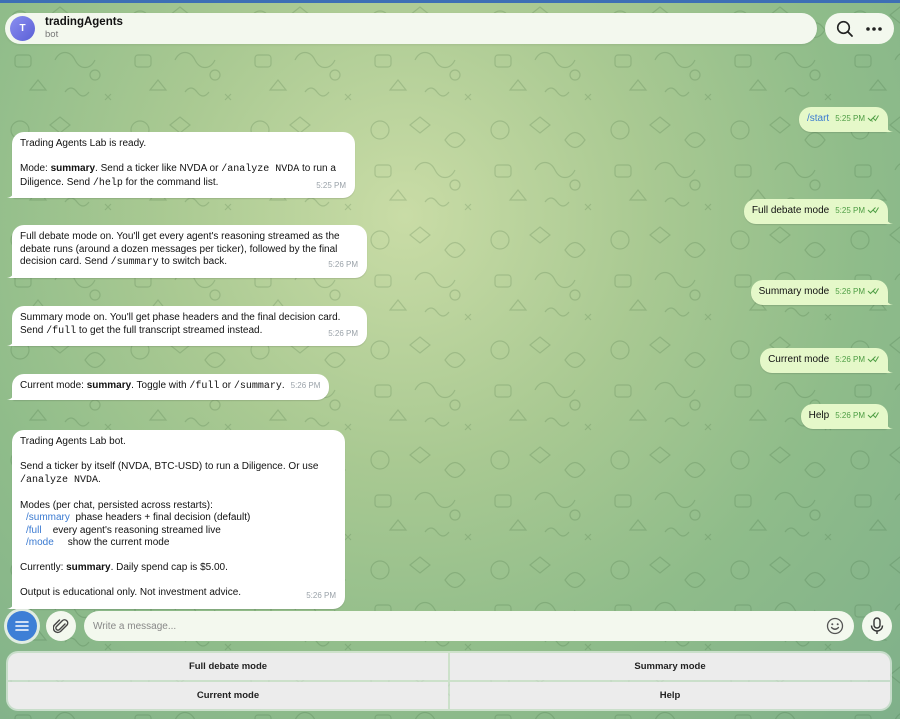 Image resolution: width=900 pixels, height=719 pixels. I want to click on keyboard-button-help: Help, so click(670, 695).